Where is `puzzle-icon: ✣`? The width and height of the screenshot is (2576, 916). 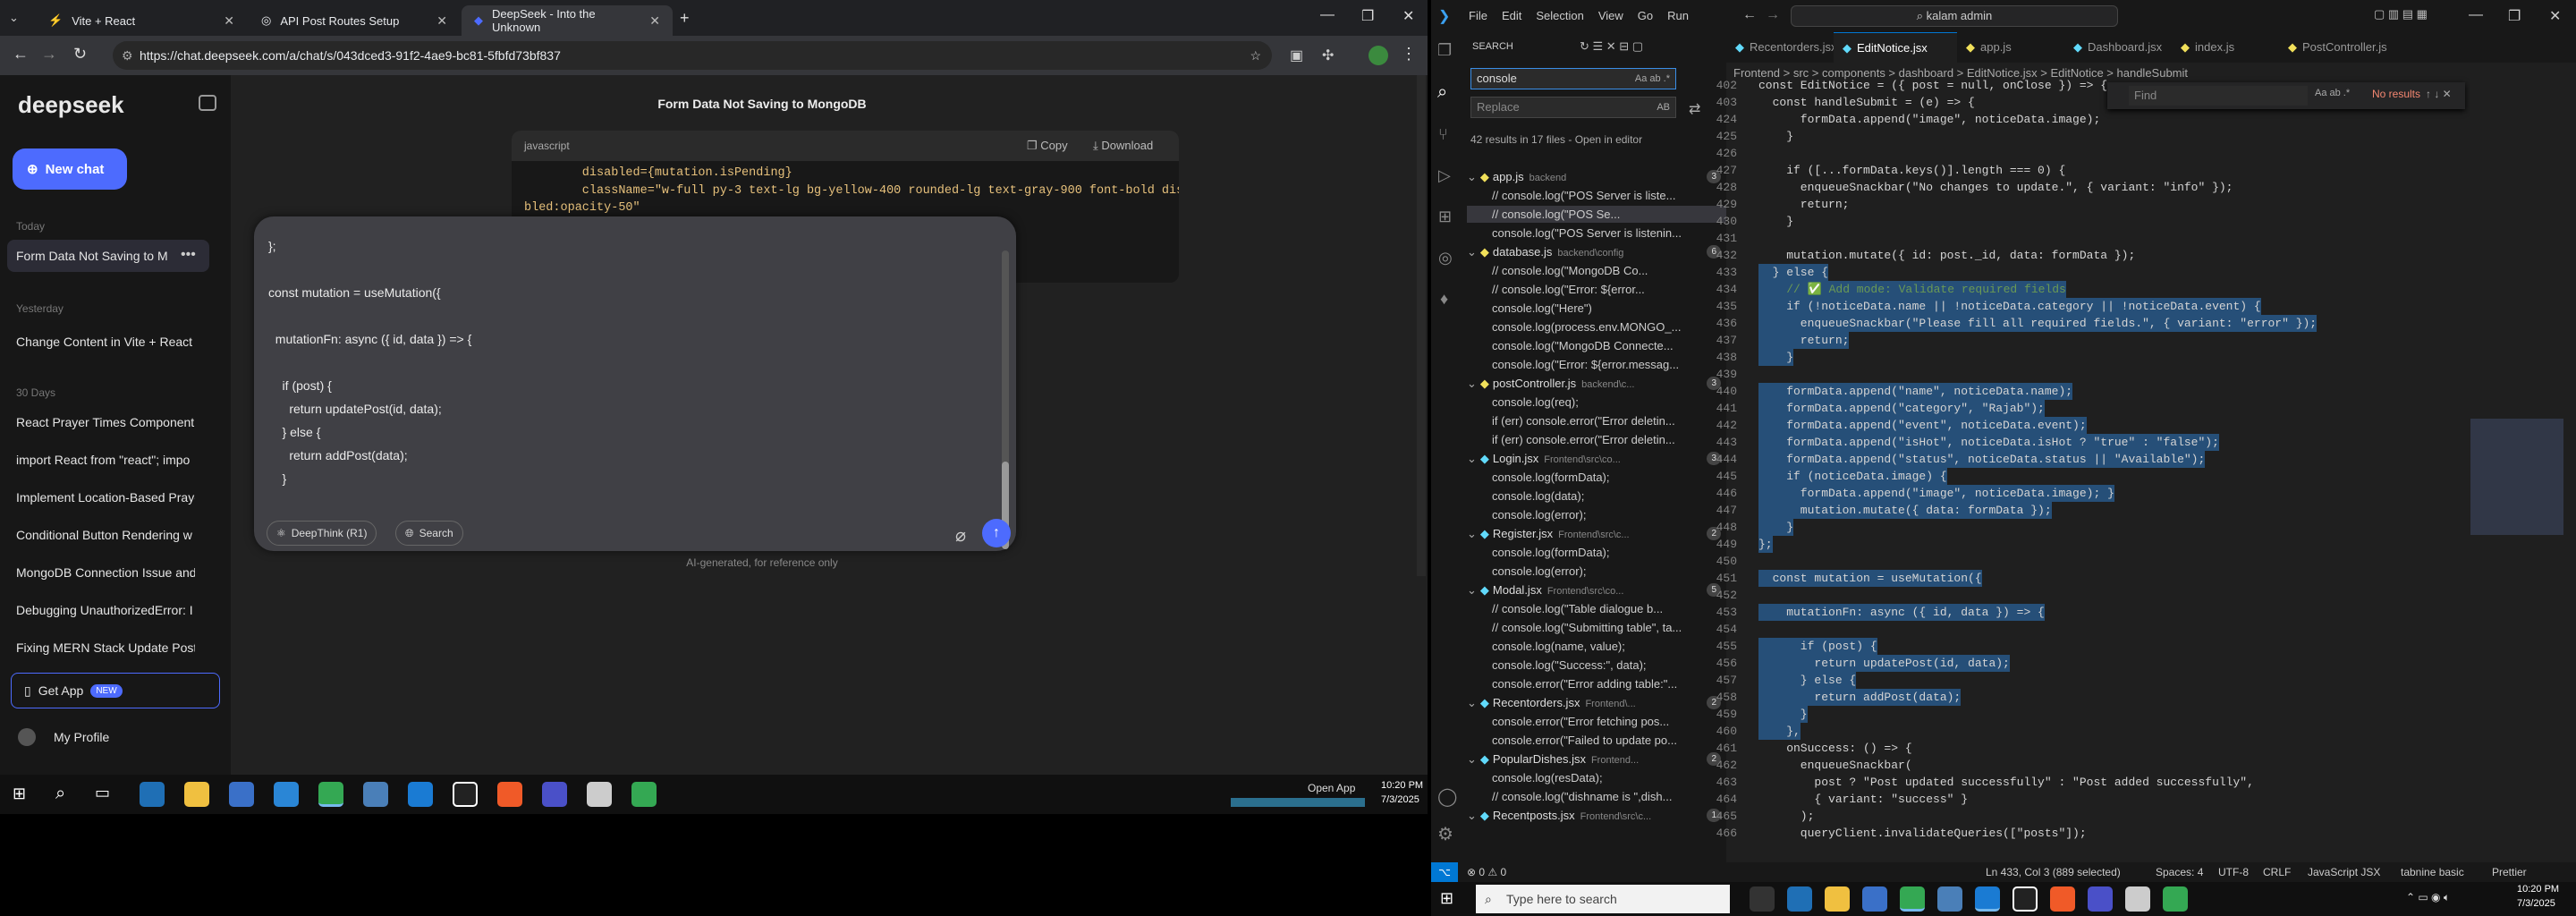
puzzle-icon: ✣ is located at coordinates (1328, 55).